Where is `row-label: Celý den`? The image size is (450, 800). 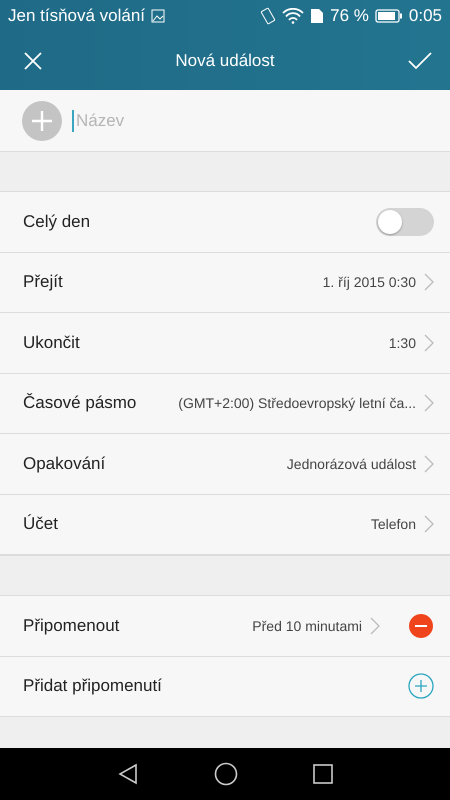
row-label: Celý den is located at coordinates (56, 222).